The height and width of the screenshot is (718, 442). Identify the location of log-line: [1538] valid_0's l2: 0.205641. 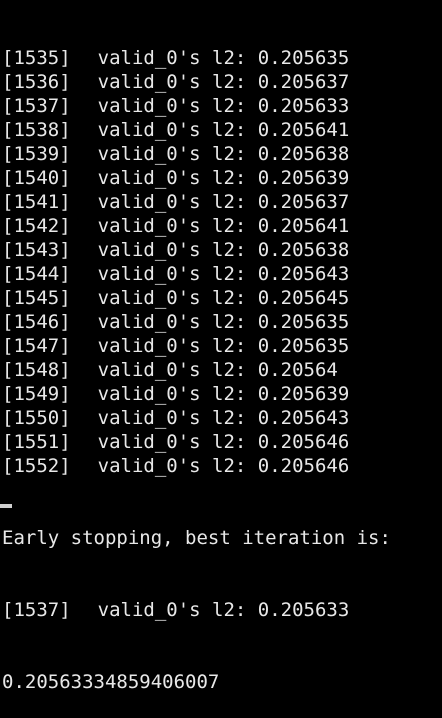
(222, 130).